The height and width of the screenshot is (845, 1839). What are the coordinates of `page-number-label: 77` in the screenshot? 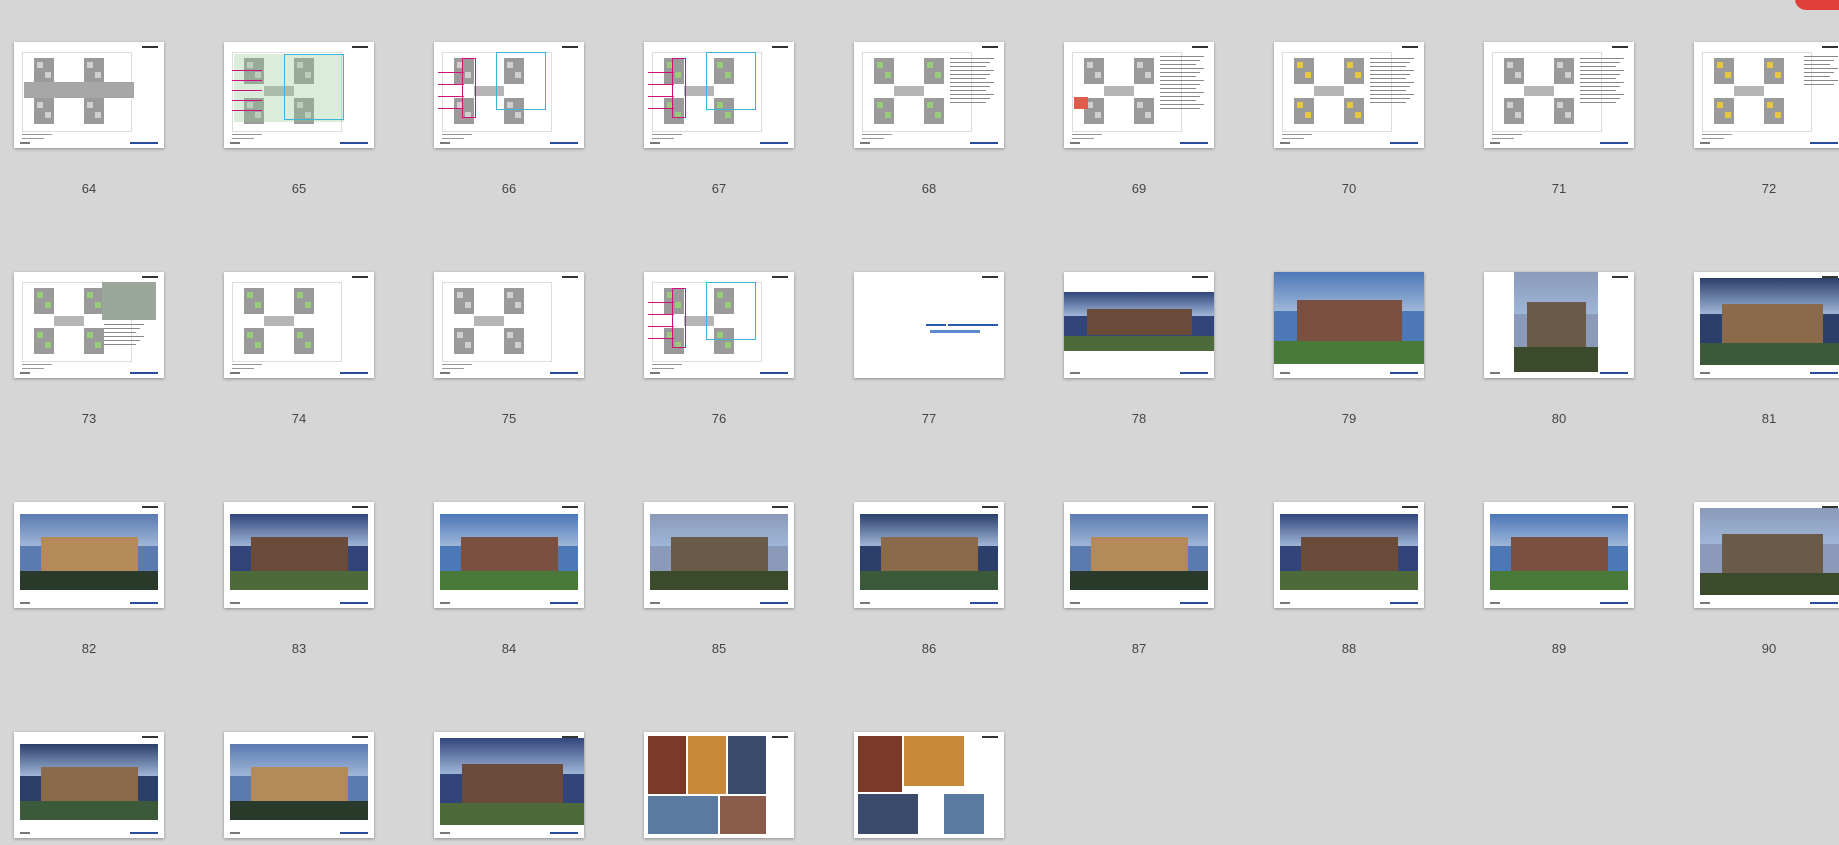 It's located at (929, 418).